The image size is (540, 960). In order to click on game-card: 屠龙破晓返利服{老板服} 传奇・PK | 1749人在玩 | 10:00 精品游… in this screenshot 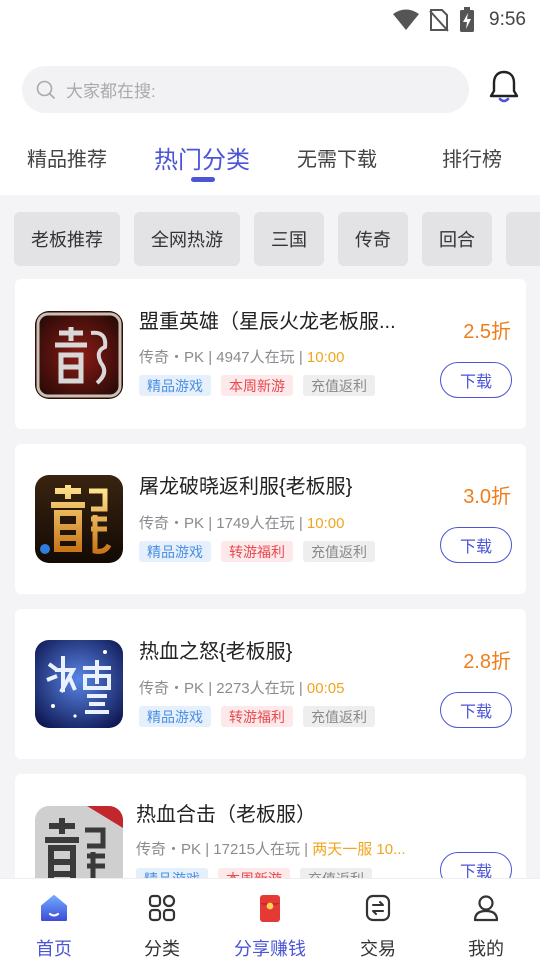, I will do `click(270, 519)`.